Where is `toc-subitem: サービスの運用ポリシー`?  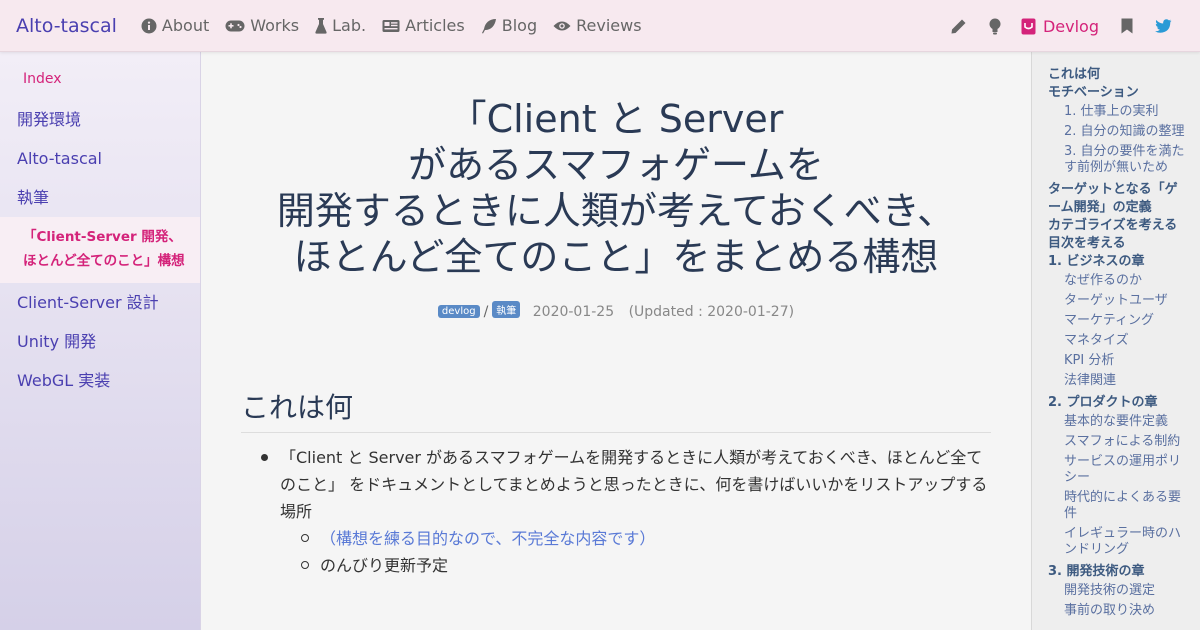
toc-subitem: サービスの運用ポリシー is located at coordinates (1119, 470).